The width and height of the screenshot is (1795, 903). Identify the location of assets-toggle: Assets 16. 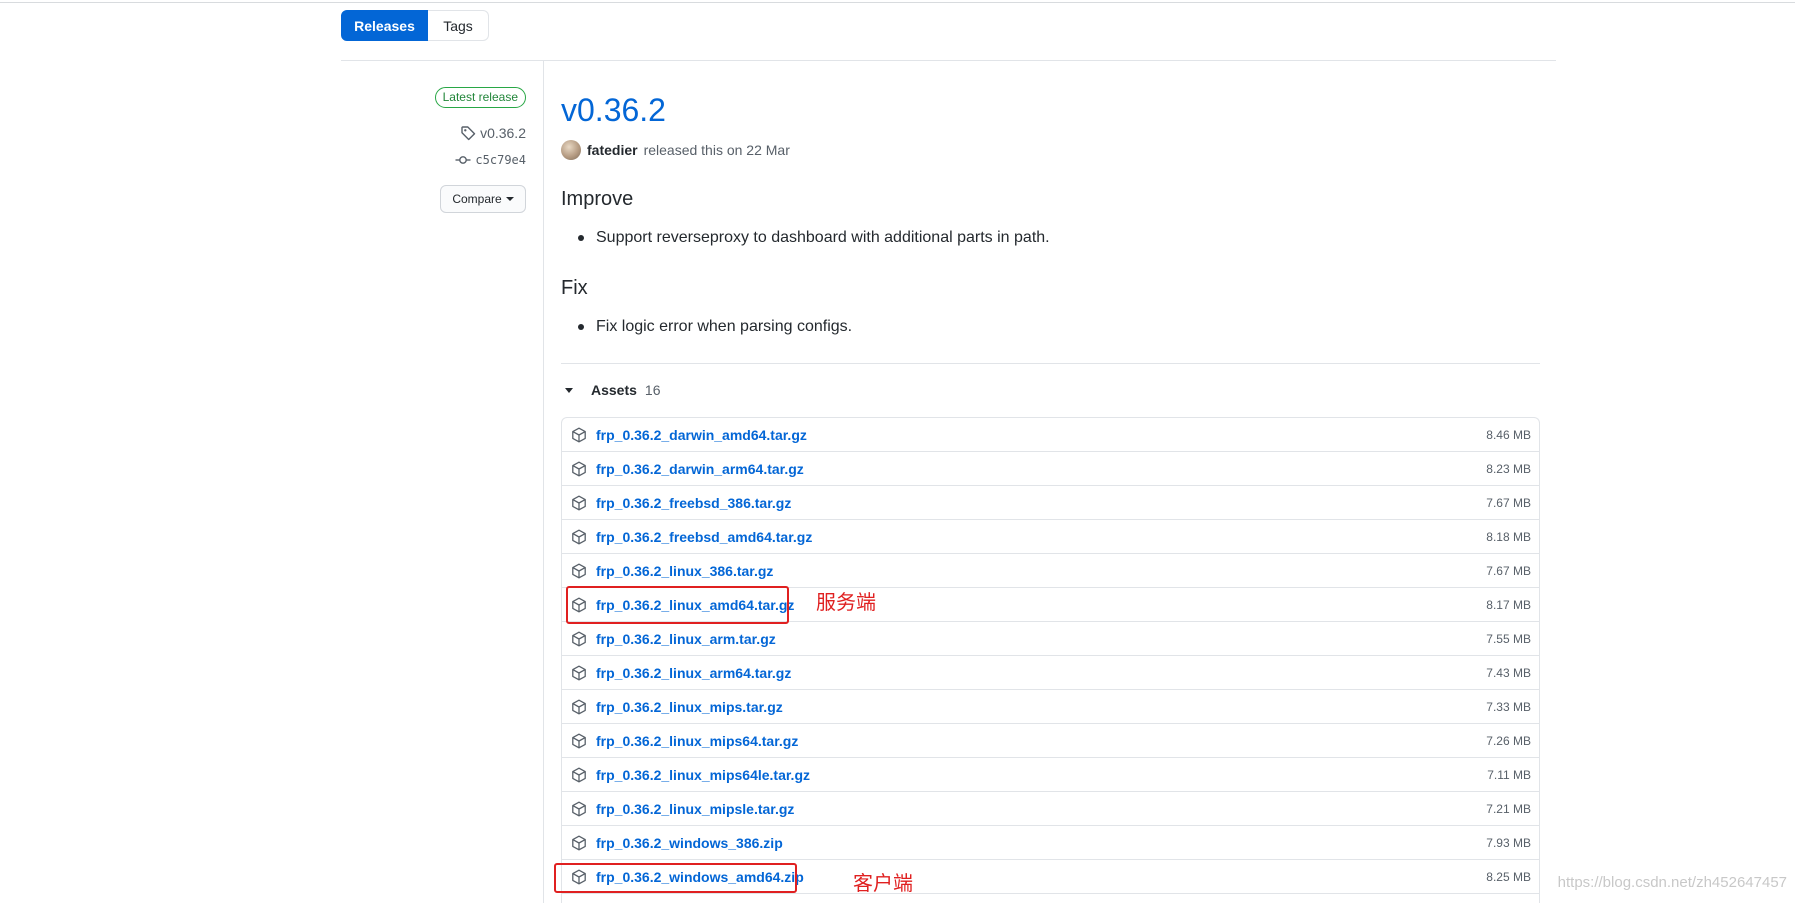
(613, 390).